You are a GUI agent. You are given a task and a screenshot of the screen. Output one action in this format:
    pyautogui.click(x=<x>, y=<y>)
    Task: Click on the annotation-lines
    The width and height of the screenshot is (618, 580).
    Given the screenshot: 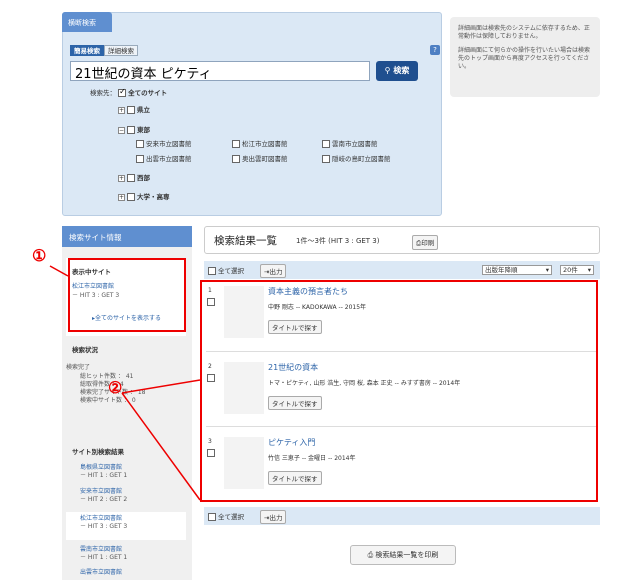 What is the action you would take?
    pyautogui.click(x=125, y=383)
    